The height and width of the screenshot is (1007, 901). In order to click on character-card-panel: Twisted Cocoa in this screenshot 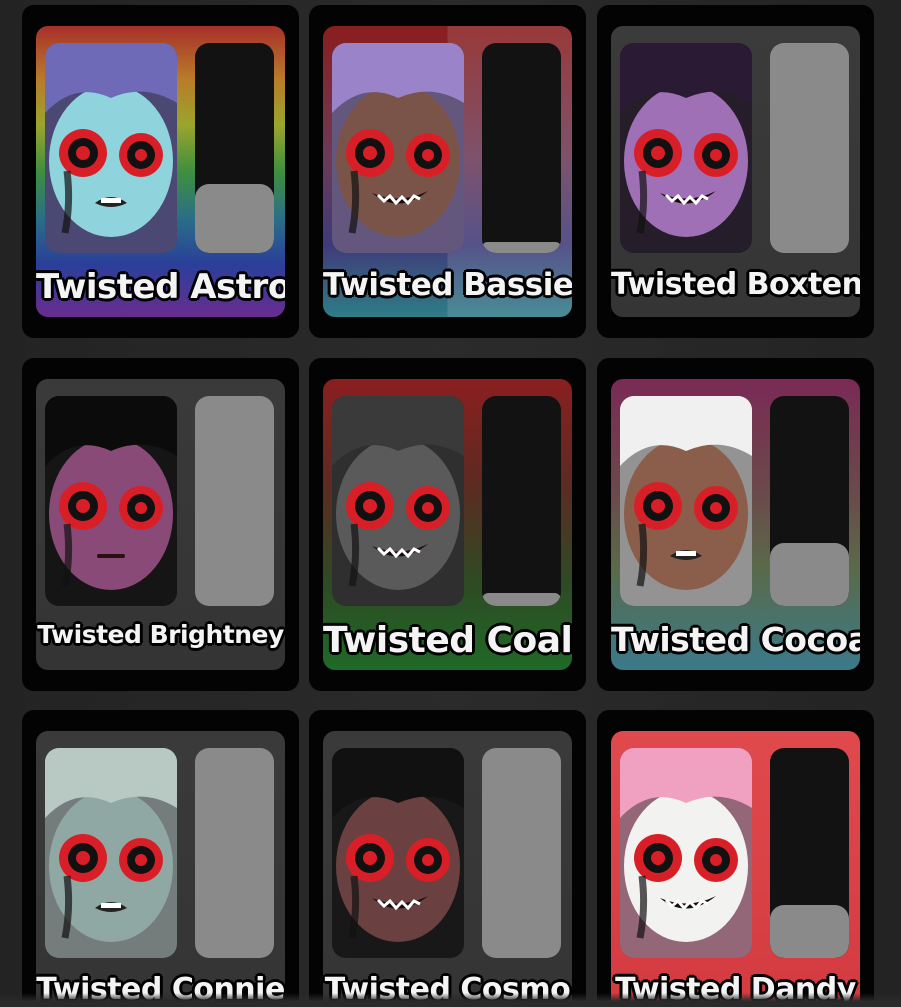, I will do `click(735, 524)`.